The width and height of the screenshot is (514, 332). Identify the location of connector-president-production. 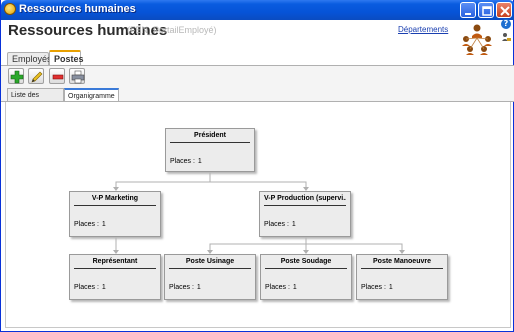
(258, 185).